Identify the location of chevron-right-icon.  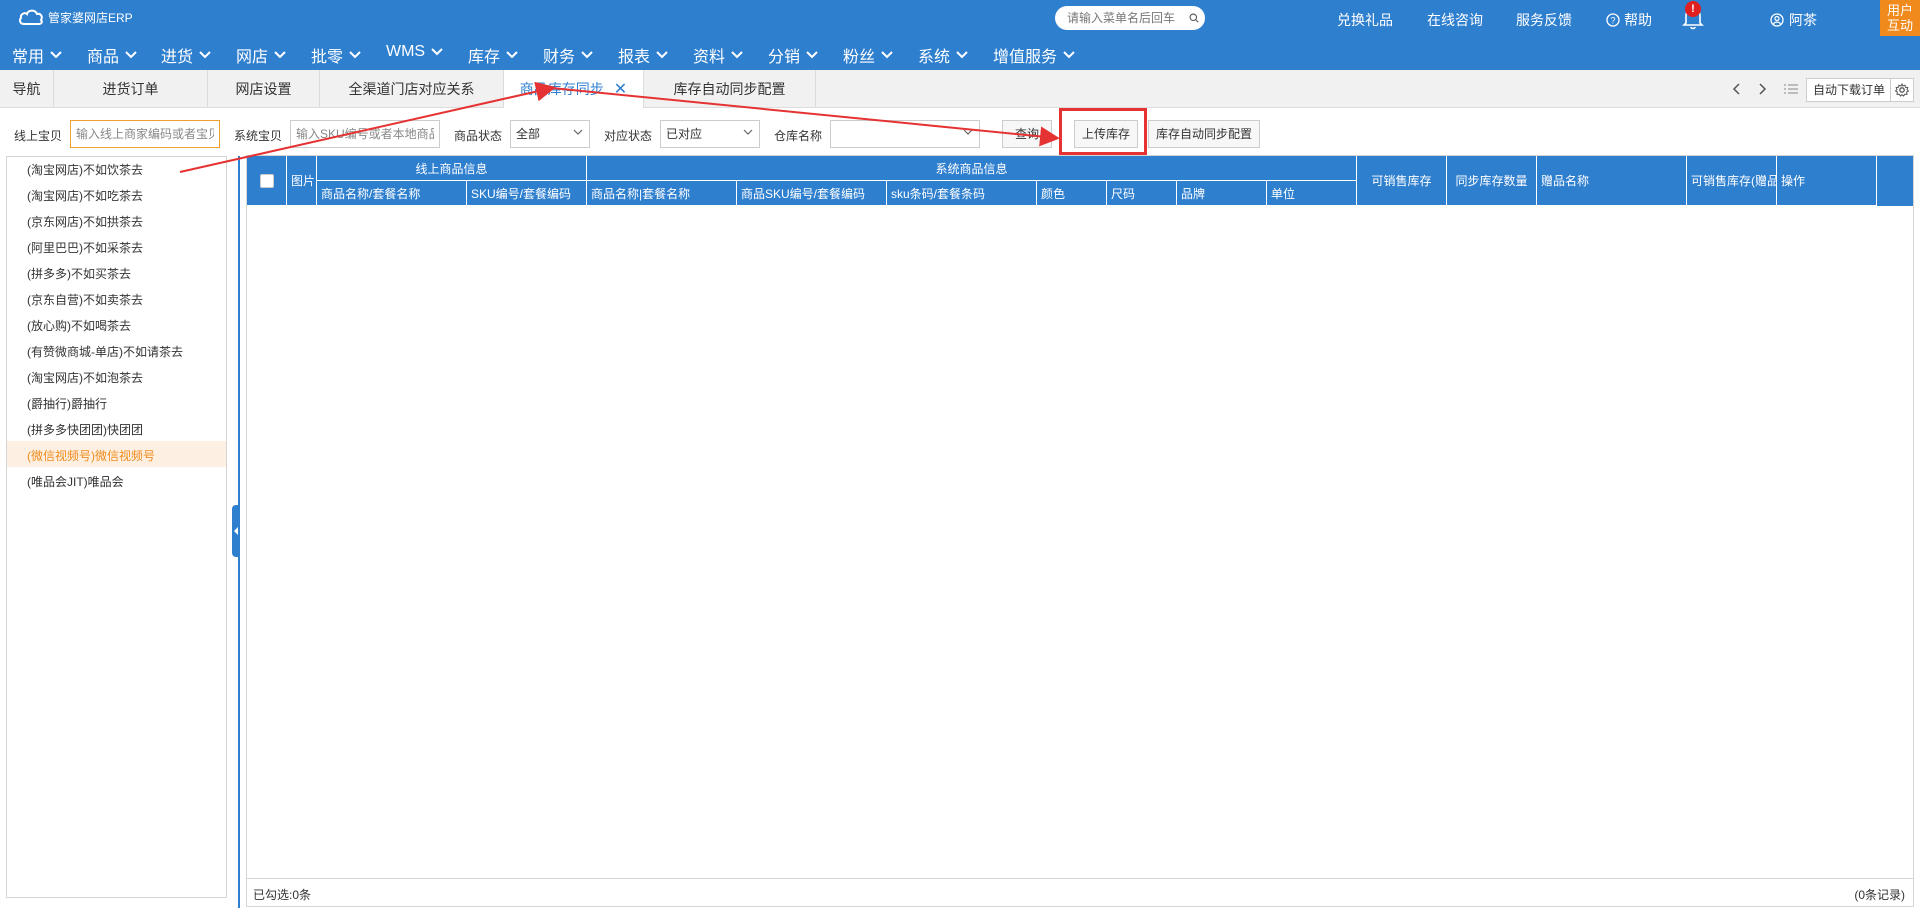
(1763, 89).